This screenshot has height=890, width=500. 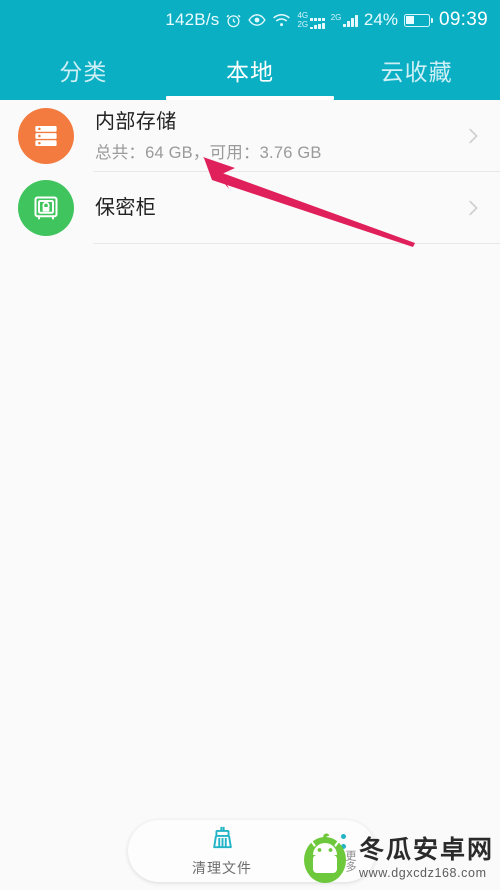 I want to click on list-item-internal-storage: 内部存储 总共：64 GB，可用：3.76 GB, so click(x=250, y=136).